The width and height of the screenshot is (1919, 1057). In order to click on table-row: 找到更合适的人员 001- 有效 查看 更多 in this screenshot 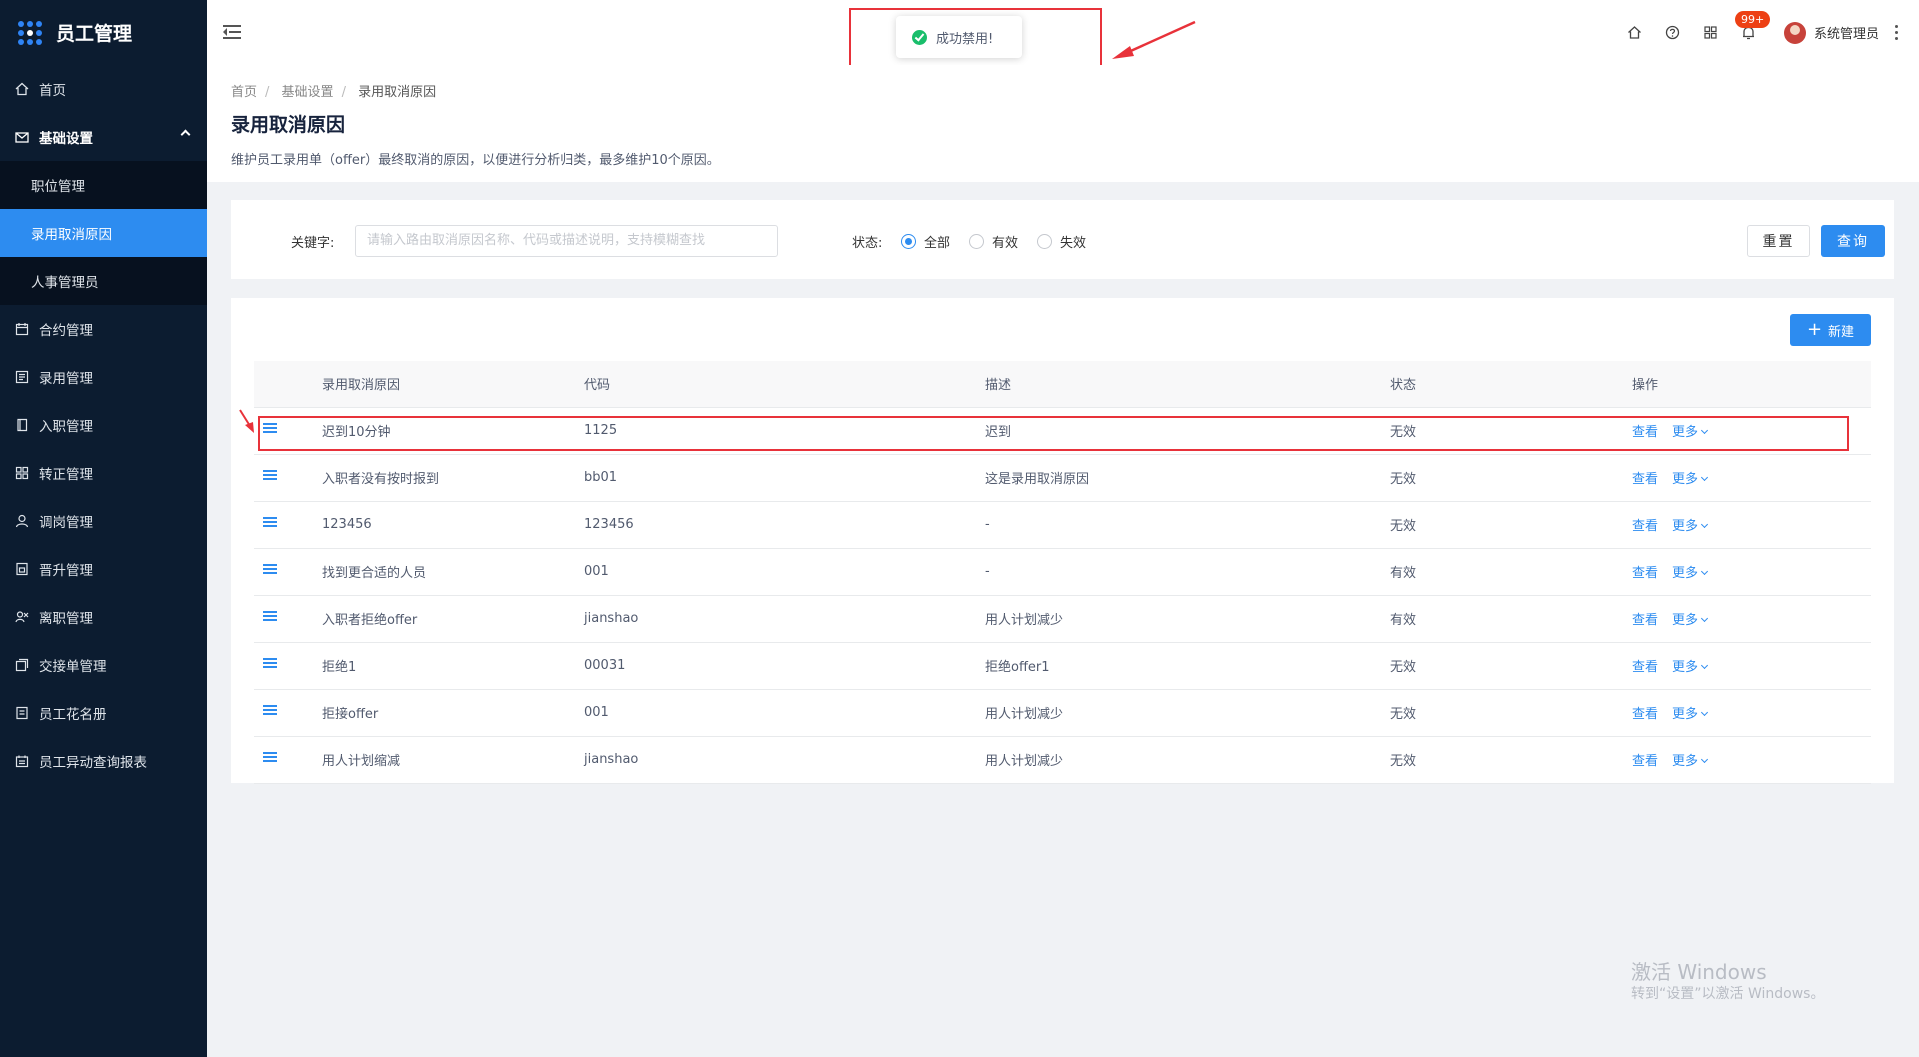, I will do `click(1062, 572)`.